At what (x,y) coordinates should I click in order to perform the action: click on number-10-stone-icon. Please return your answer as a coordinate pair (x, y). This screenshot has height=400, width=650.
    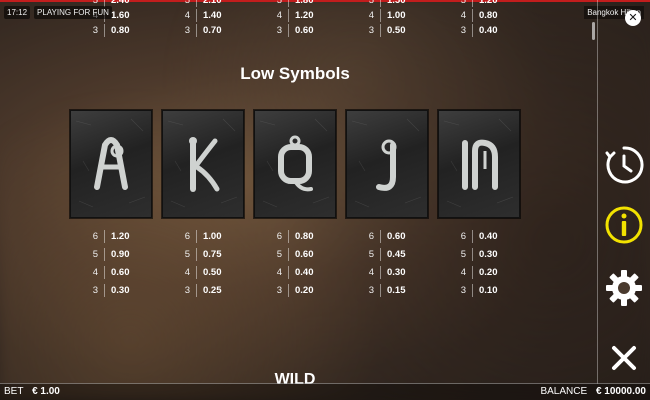
    Looking at the image, I should click on (478, 163).